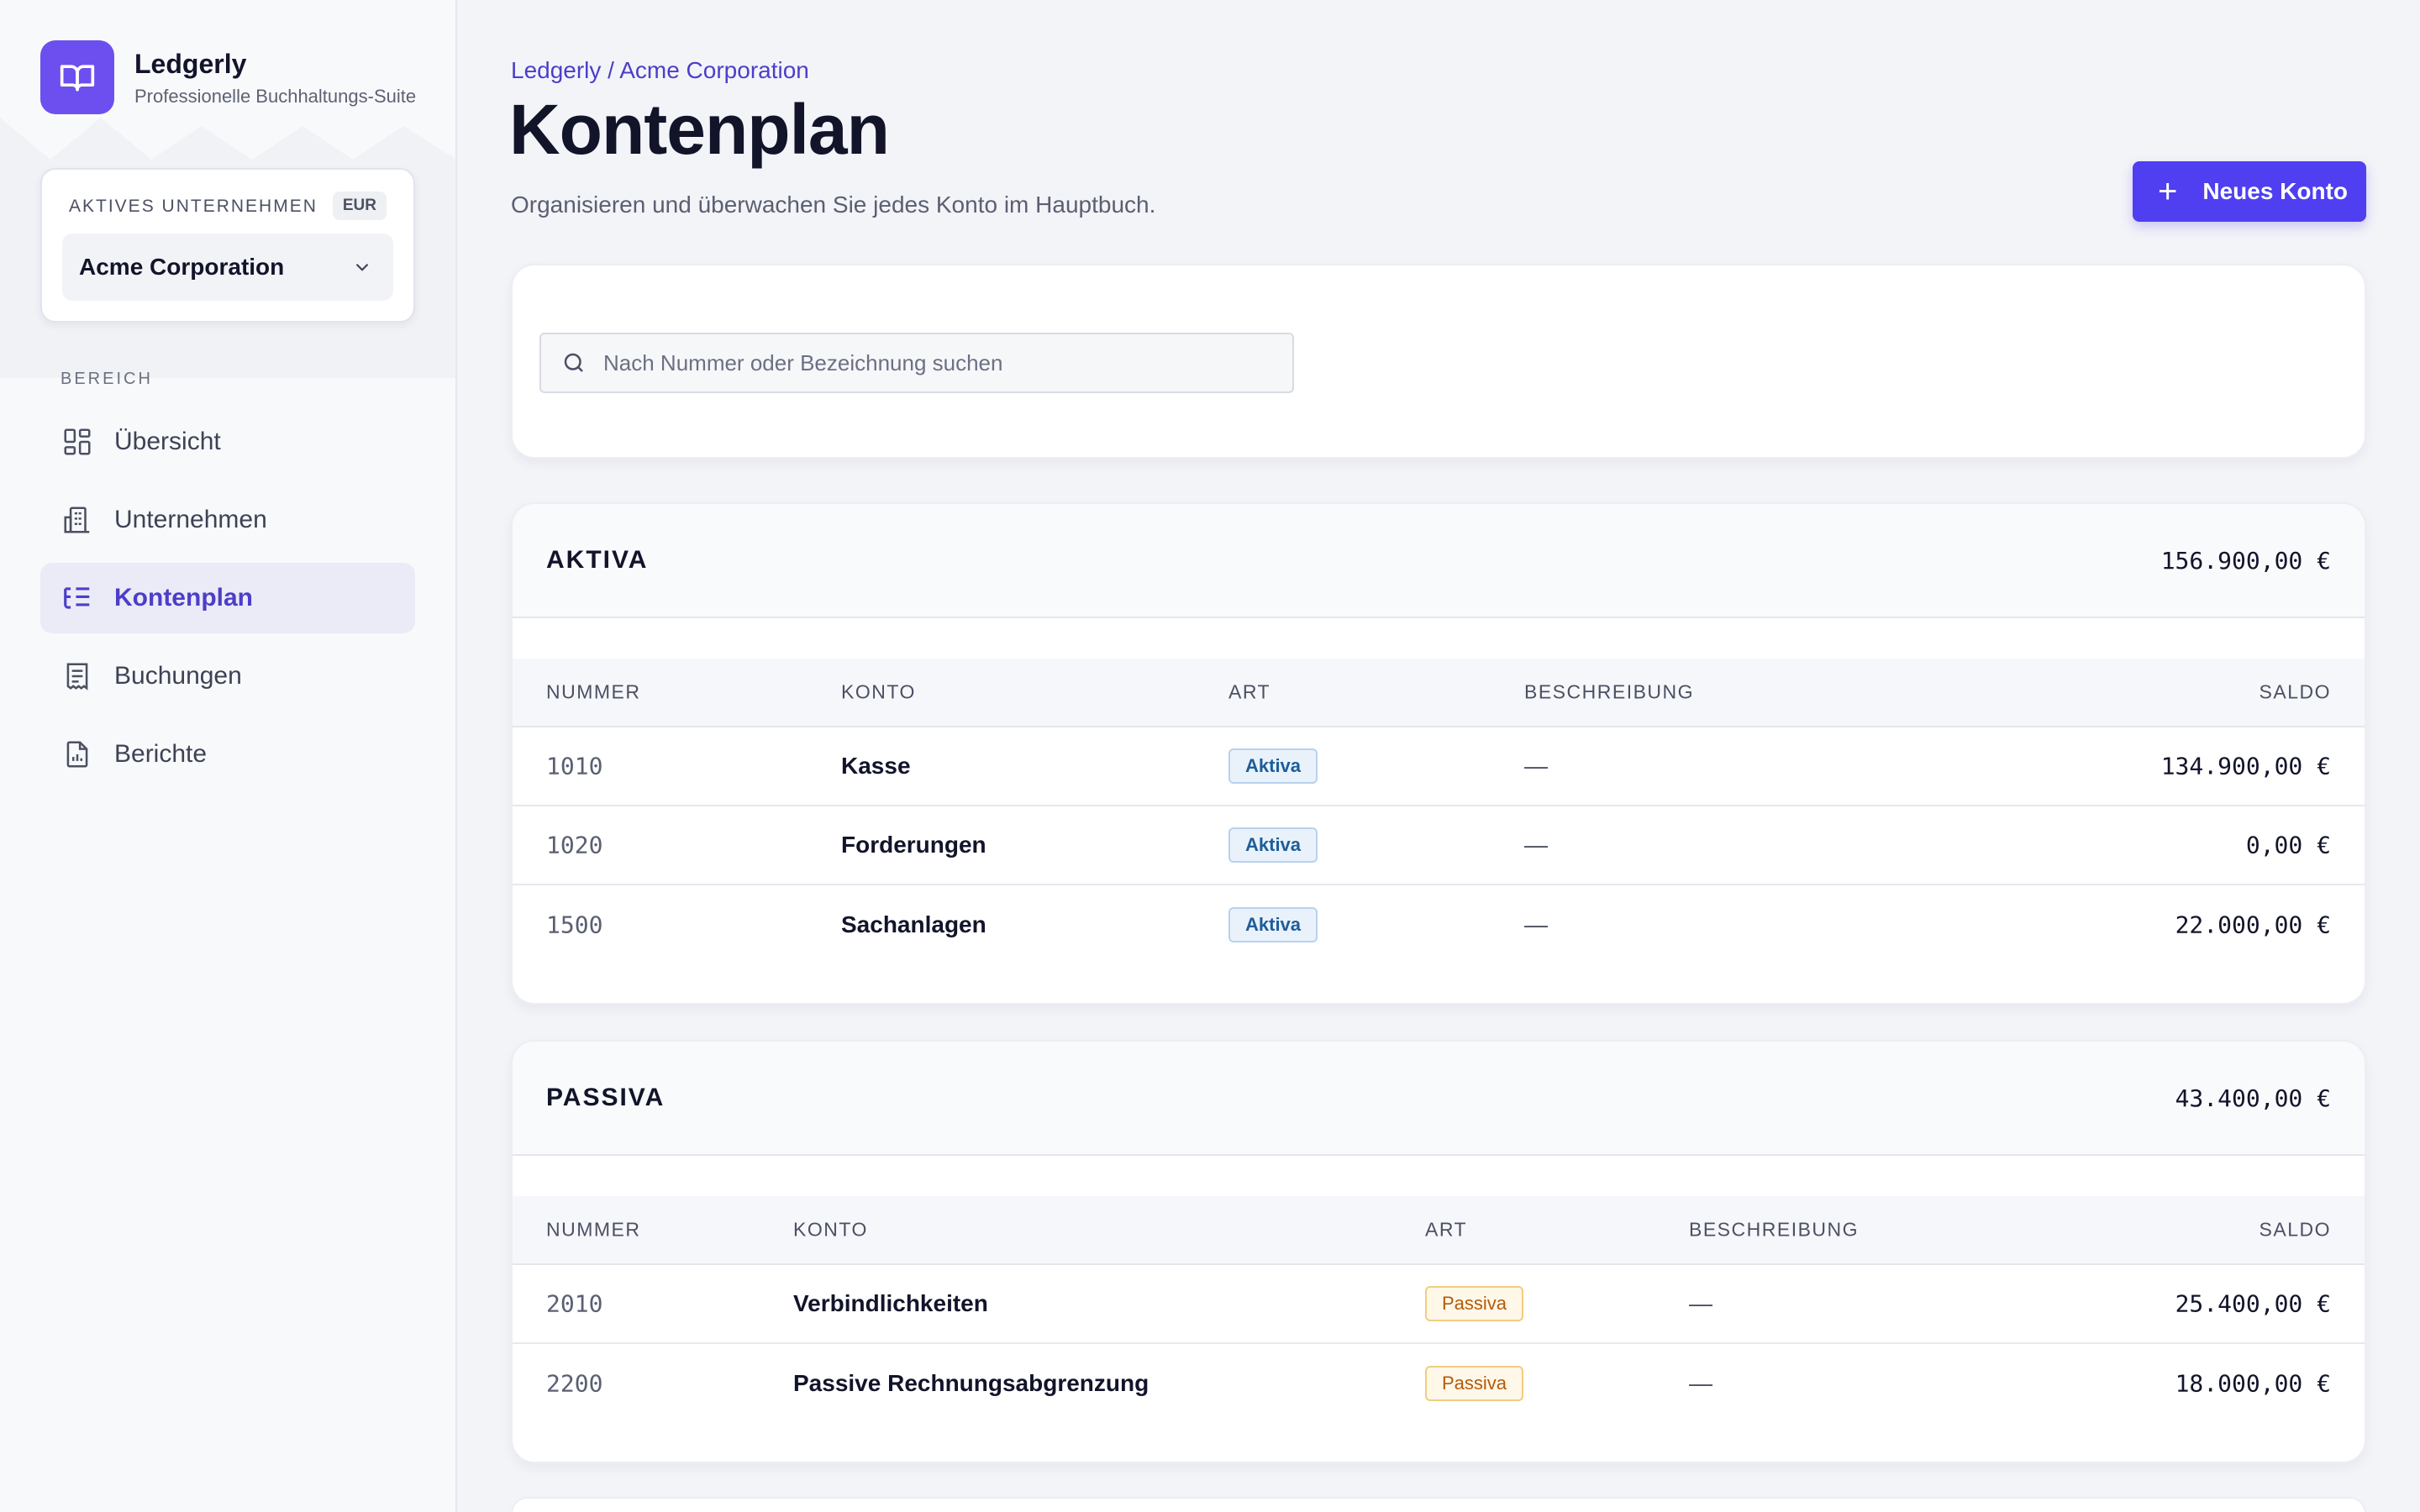  Describe the element at coordinates (1439, 561) in the screenshot. I see `group-header: AKTIVA 156.900,00 €` at that location.